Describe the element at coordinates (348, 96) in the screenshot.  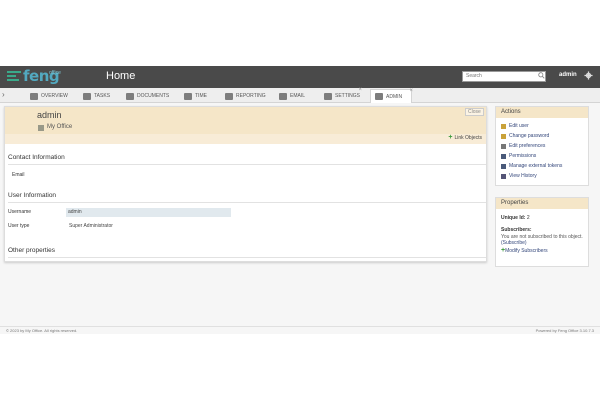
I see `tab-label: SETTINGS` at that location.